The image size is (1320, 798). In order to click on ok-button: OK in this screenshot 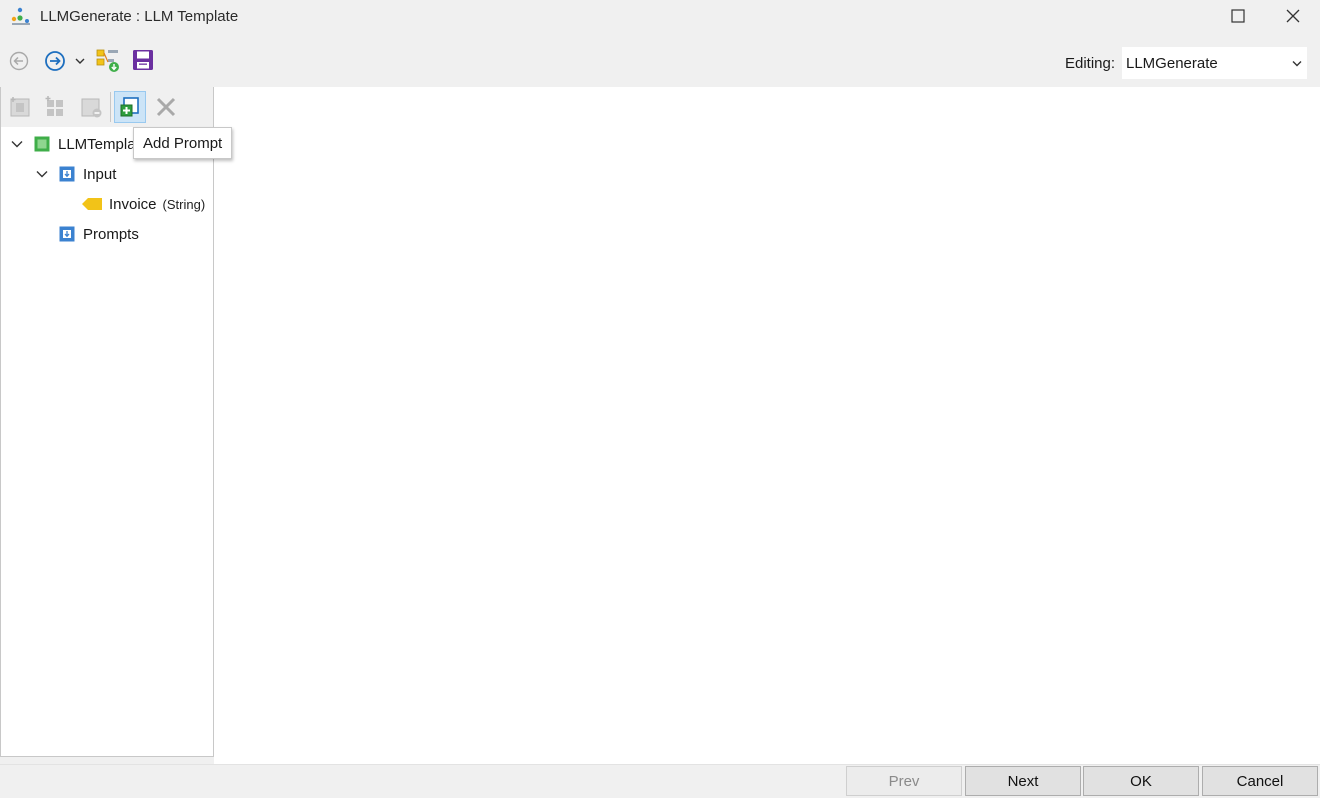, I will do `click(1141, 781)`.